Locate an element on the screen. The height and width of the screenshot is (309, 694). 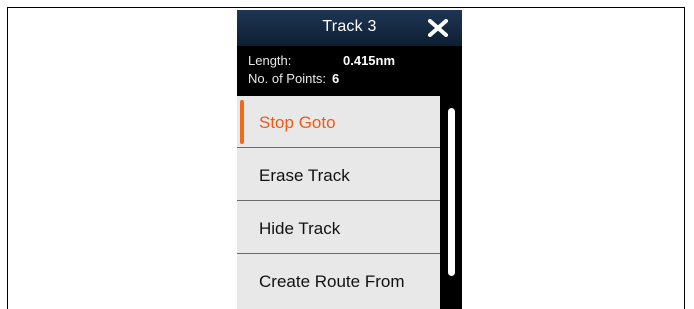
menu-item-label: Stop Goto is located at coordinates (297, 122).